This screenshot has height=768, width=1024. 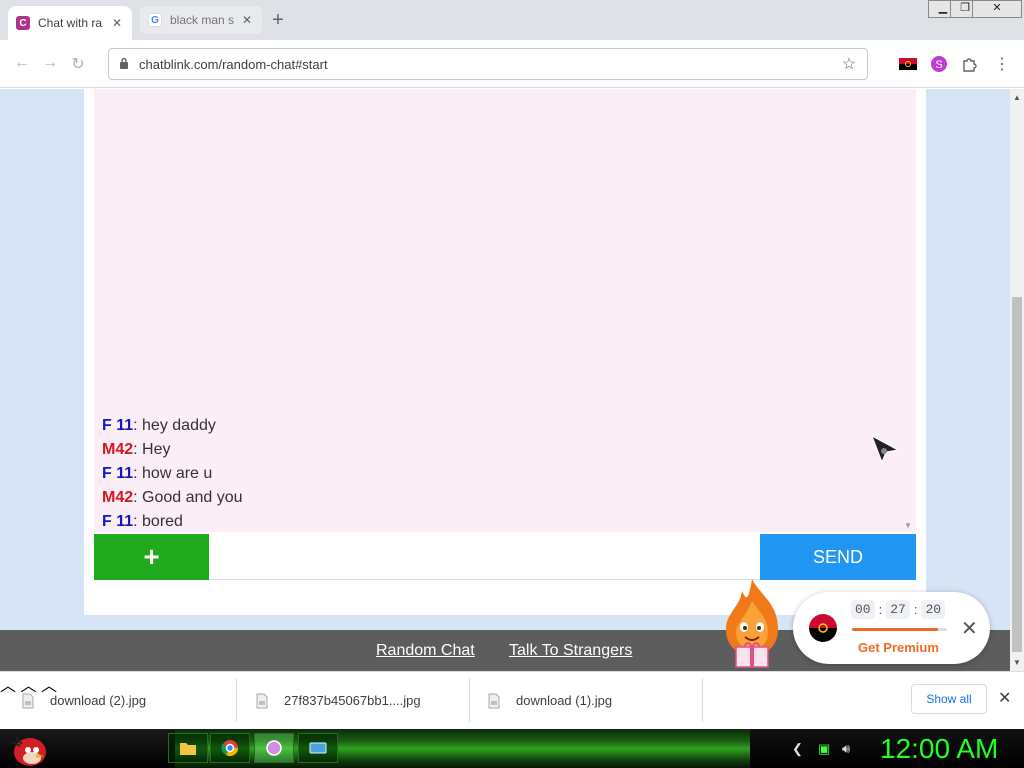 I want to click on message-text: : how are u, so click(x=173, y=473).